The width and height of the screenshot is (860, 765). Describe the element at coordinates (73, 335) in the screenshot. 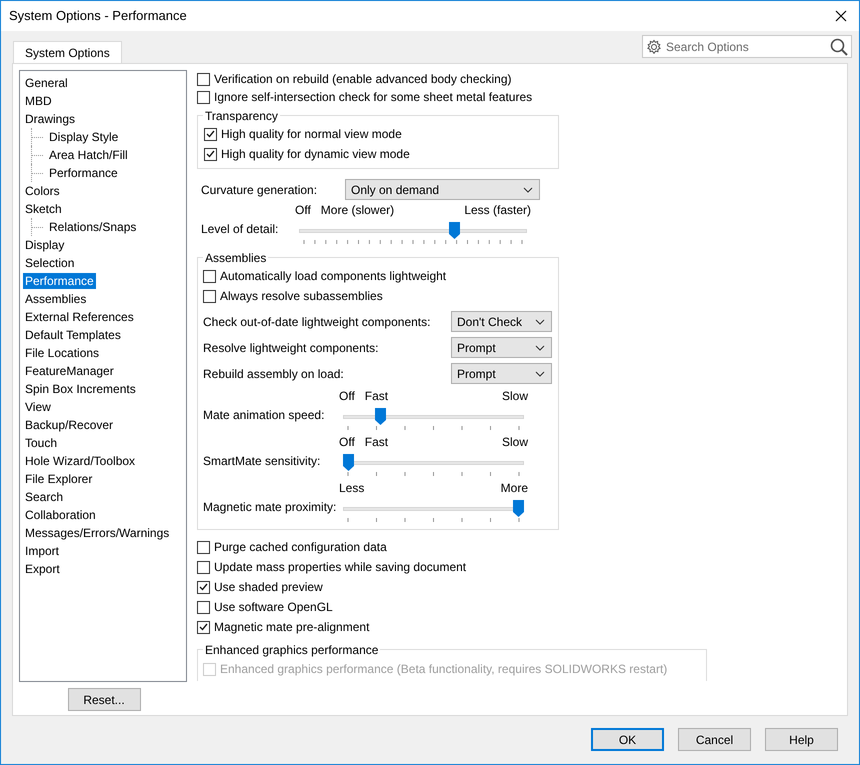

I see `tree-item: Default Templates` at that location.